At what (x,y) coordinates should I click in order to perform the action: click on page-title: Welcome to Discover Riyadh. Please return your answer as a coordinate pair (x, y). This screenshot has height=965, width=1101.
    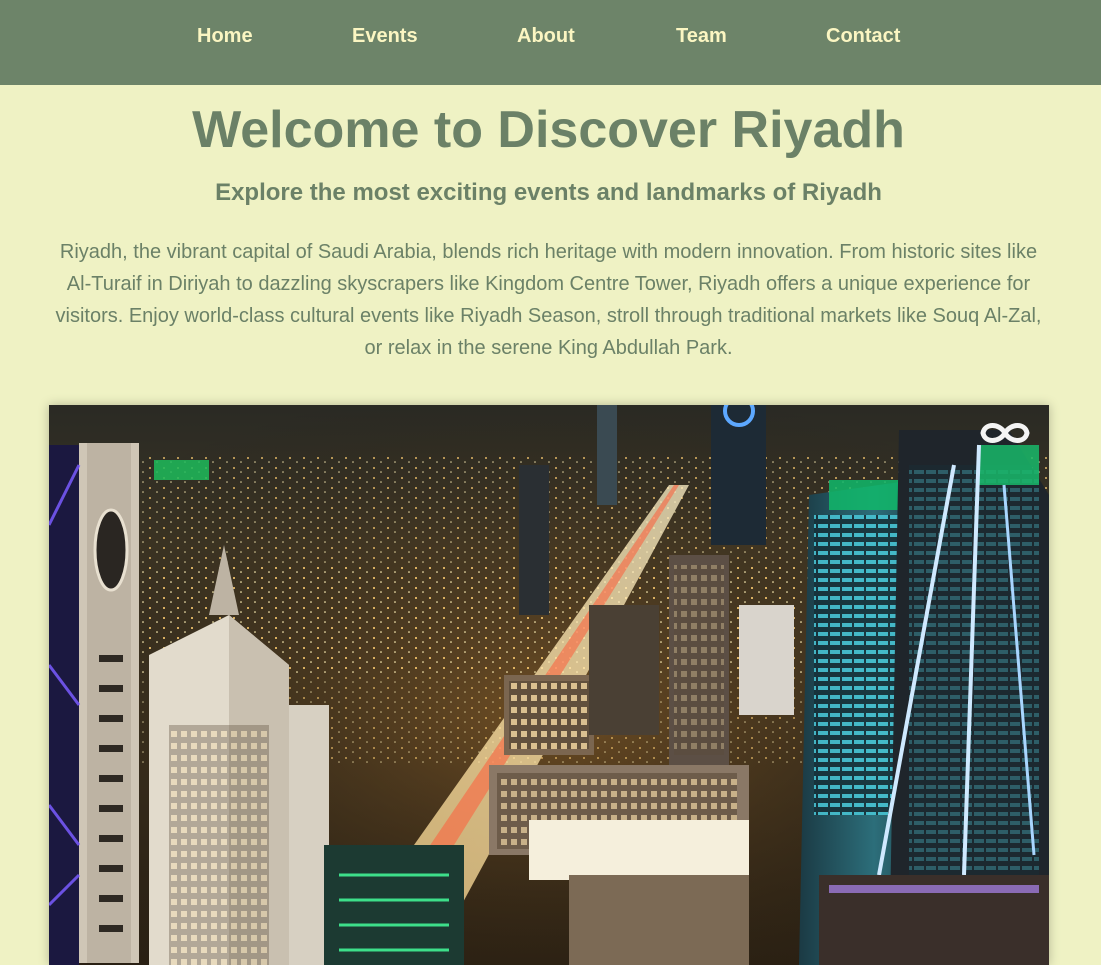
    Looking at the image, I should click on (548, 130).